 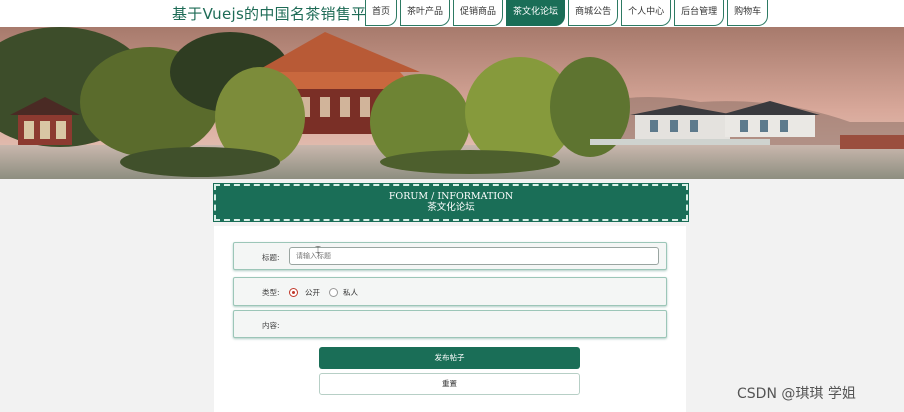 I want to click on form-row-type: 类型: 公开 私人, so click(x=450, y=291).